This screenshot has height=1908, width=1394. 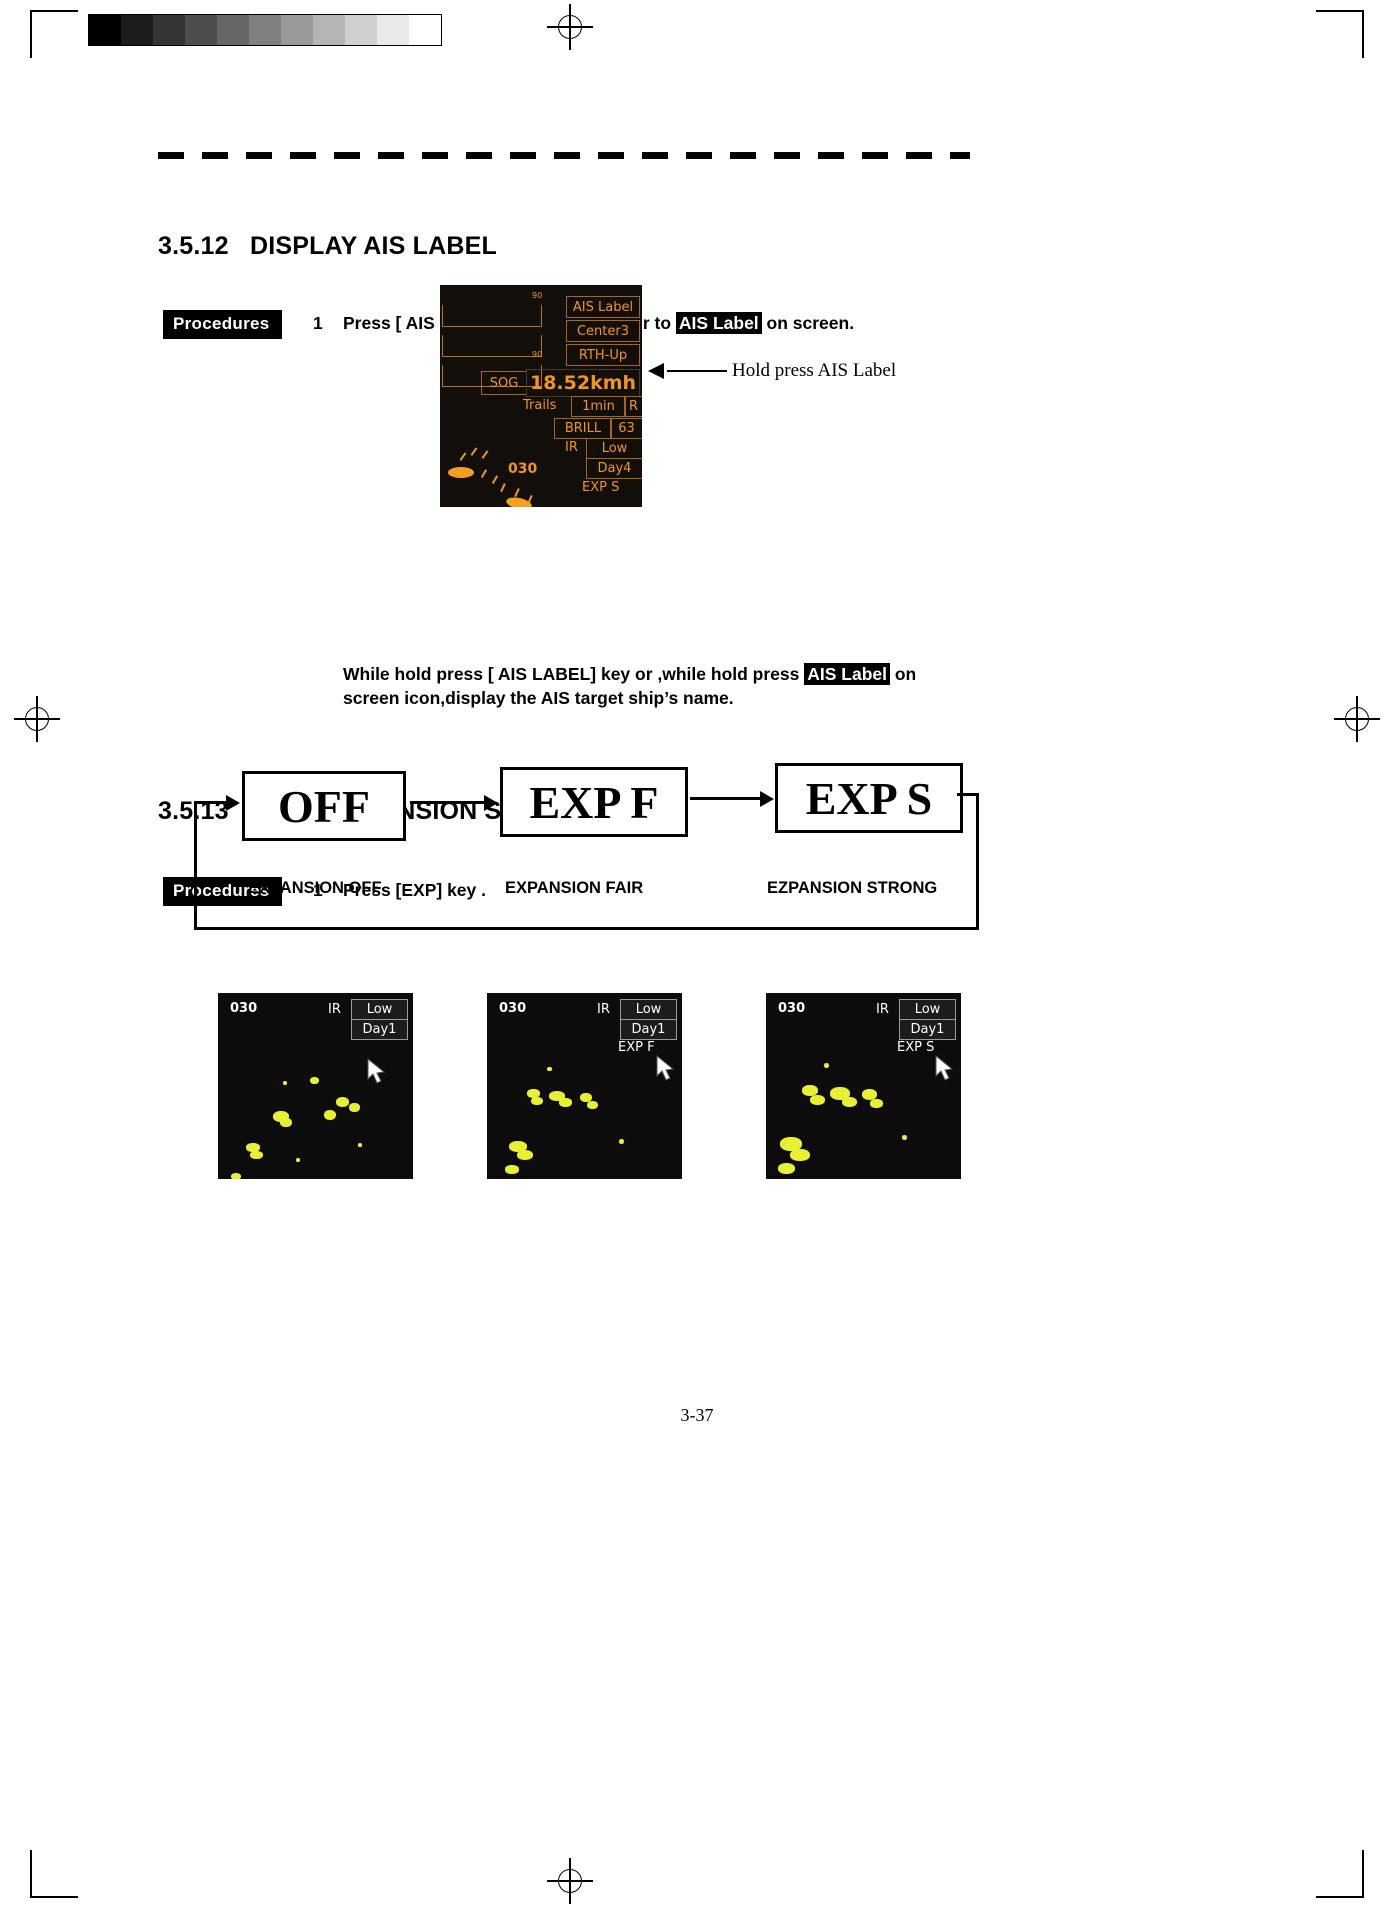 I want to click on greyscale-calibration-bar, so click(x=265, y=30).